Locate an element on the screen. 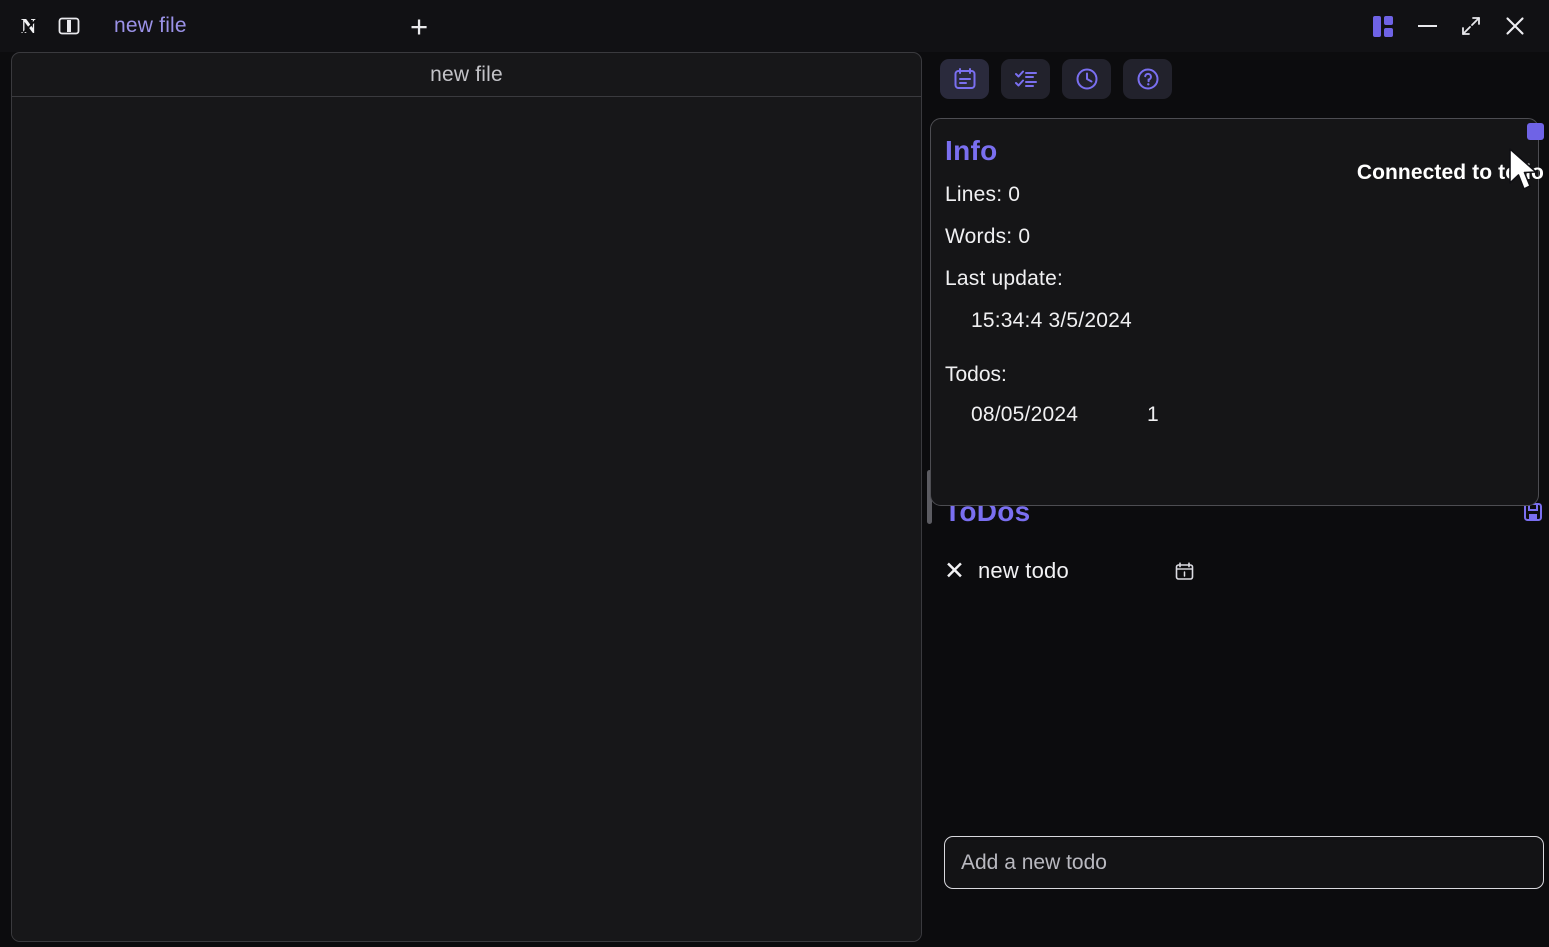 This screenshot has height=947, width=1549. notes-logo-icon: N is located at coordinates (31, 26).